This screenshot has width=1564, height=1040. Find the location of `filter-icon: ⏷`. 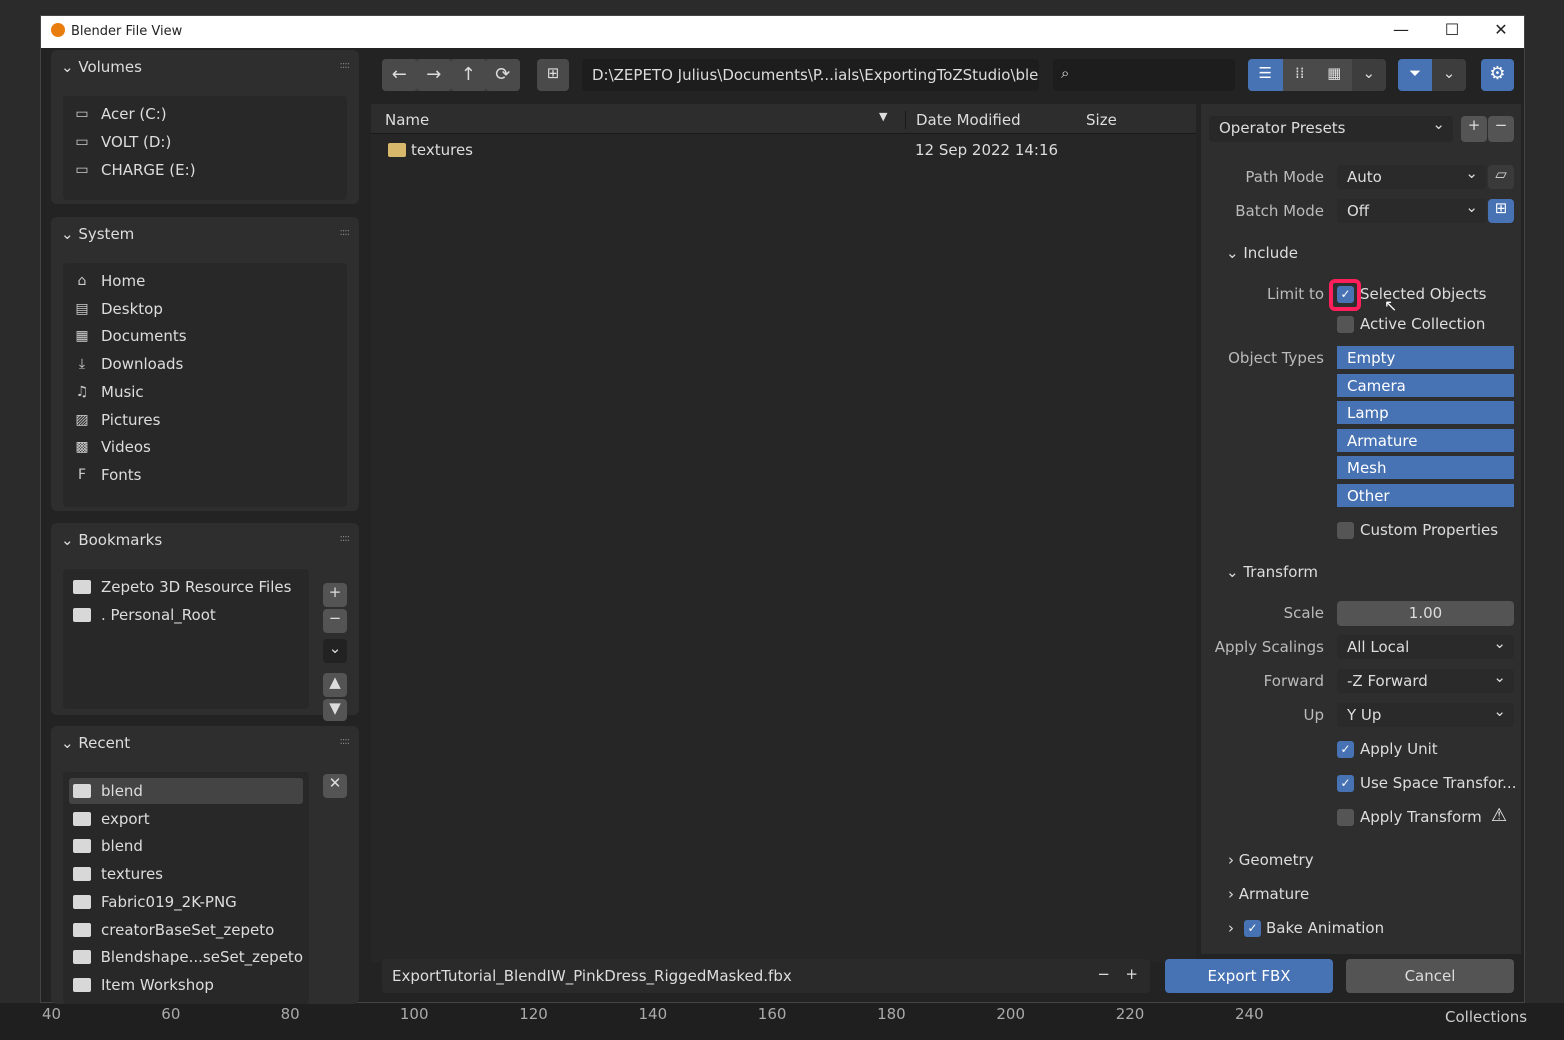

filter-icon: ⏷ is located at coordinates (1415, 75).